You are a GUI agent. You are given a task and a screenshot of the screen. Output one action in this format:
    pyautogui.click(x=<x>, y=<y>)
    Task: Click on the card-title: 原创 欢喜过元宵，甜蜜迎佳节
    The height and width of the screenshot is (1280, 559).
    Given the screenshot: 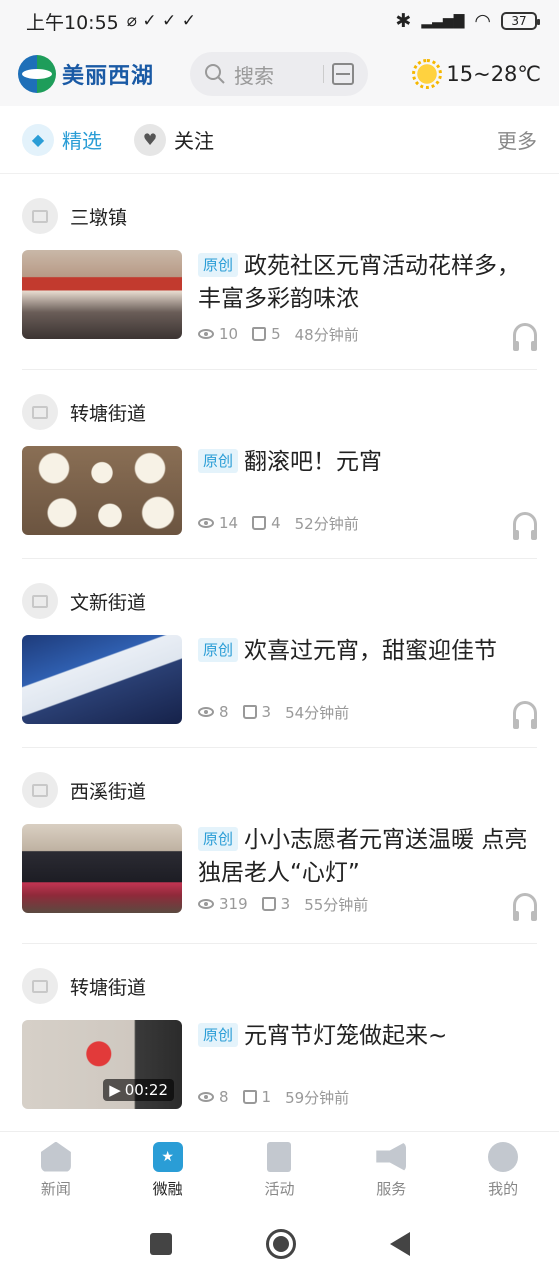 What is the action you would take?
    pyautogui.click(x=367, y=651)
    